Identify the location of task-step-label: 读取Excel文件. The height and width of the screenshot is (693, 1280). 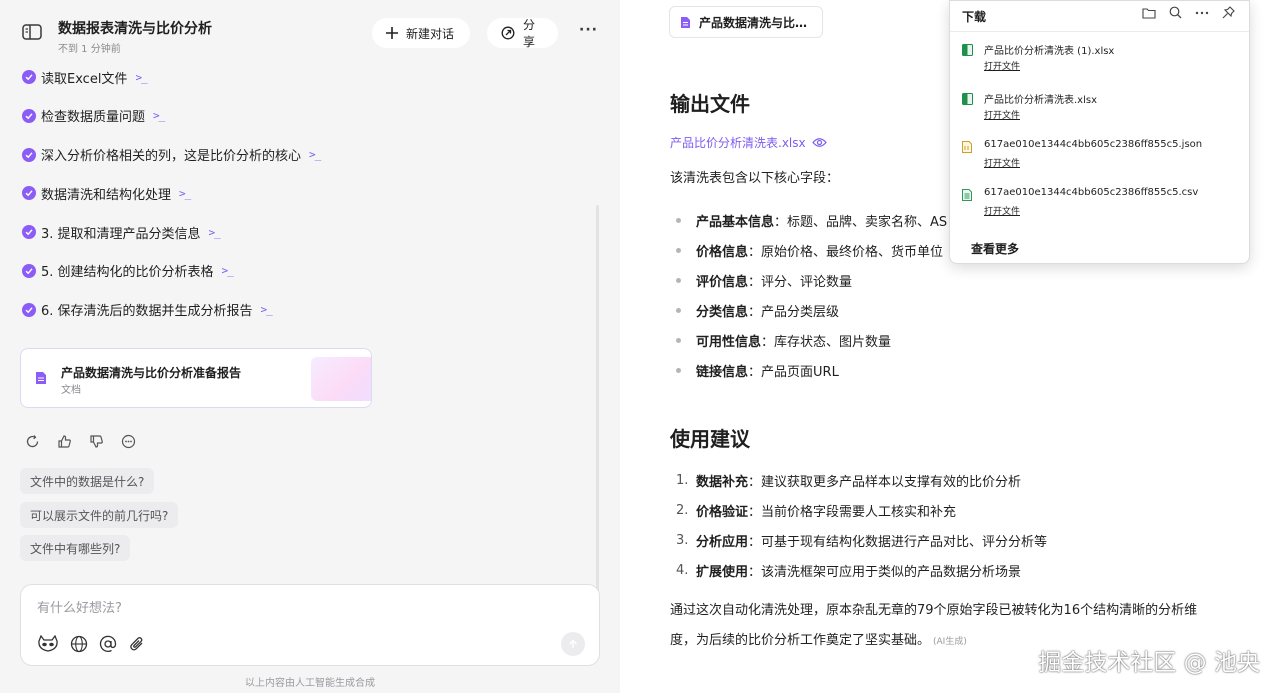
(84, 79).